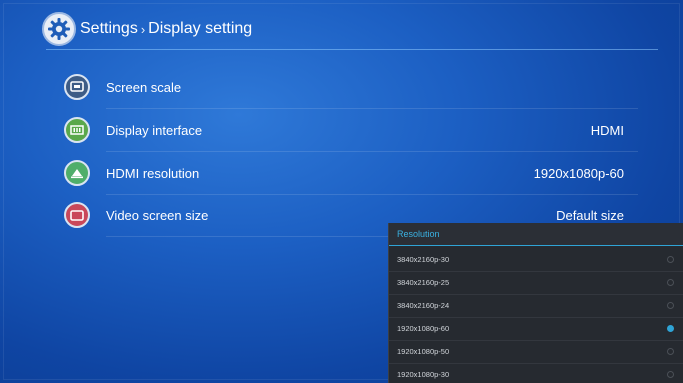 The width and height of the screenshot is (683, 383). I want to click on display-interface-icon, so click(77, 130).